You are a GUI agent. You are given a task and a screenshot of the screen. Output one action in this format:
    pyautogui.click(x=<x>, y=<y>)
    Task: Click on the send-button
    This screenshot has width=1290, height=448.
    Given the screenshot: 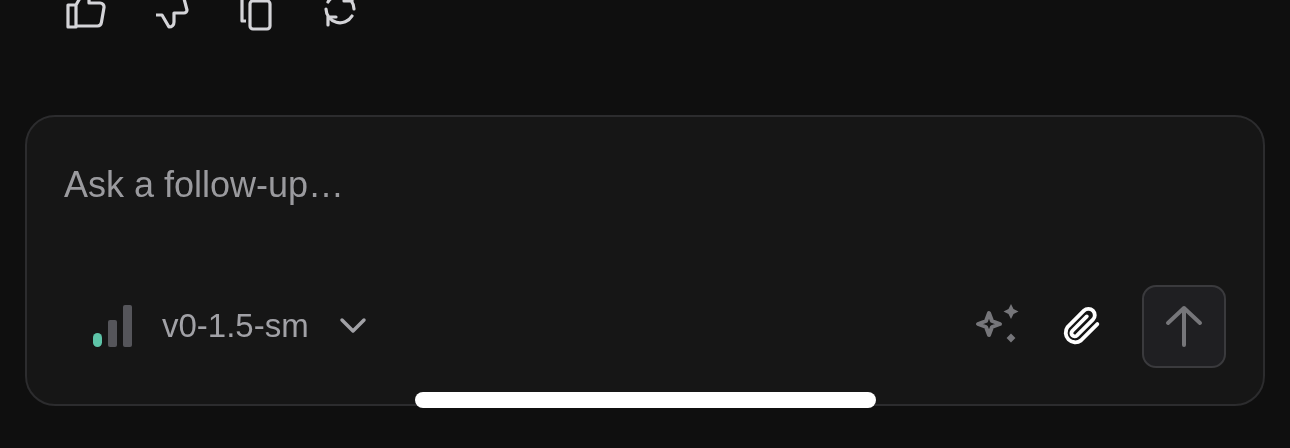 What is the action you would take?
    pyautogui.click(x=1184, y=326)
    